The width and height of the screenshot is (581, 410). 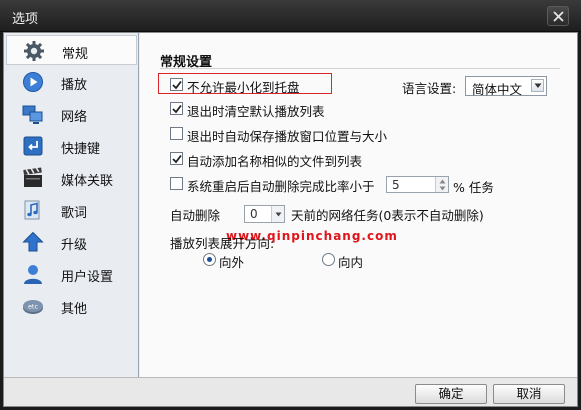 I want to click on close-icon, so click(x=558, y=16).